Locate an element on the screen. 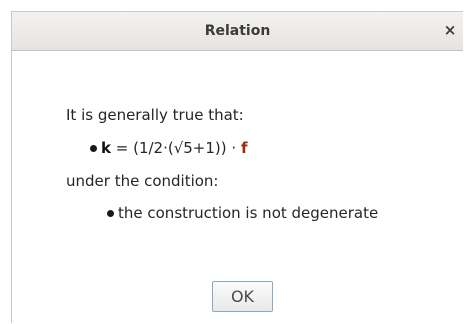 The height and width of the screenshot is (324, 464). relation-line: k = (1/2·(√5+1)) · f is located at coordinates (168, 148).